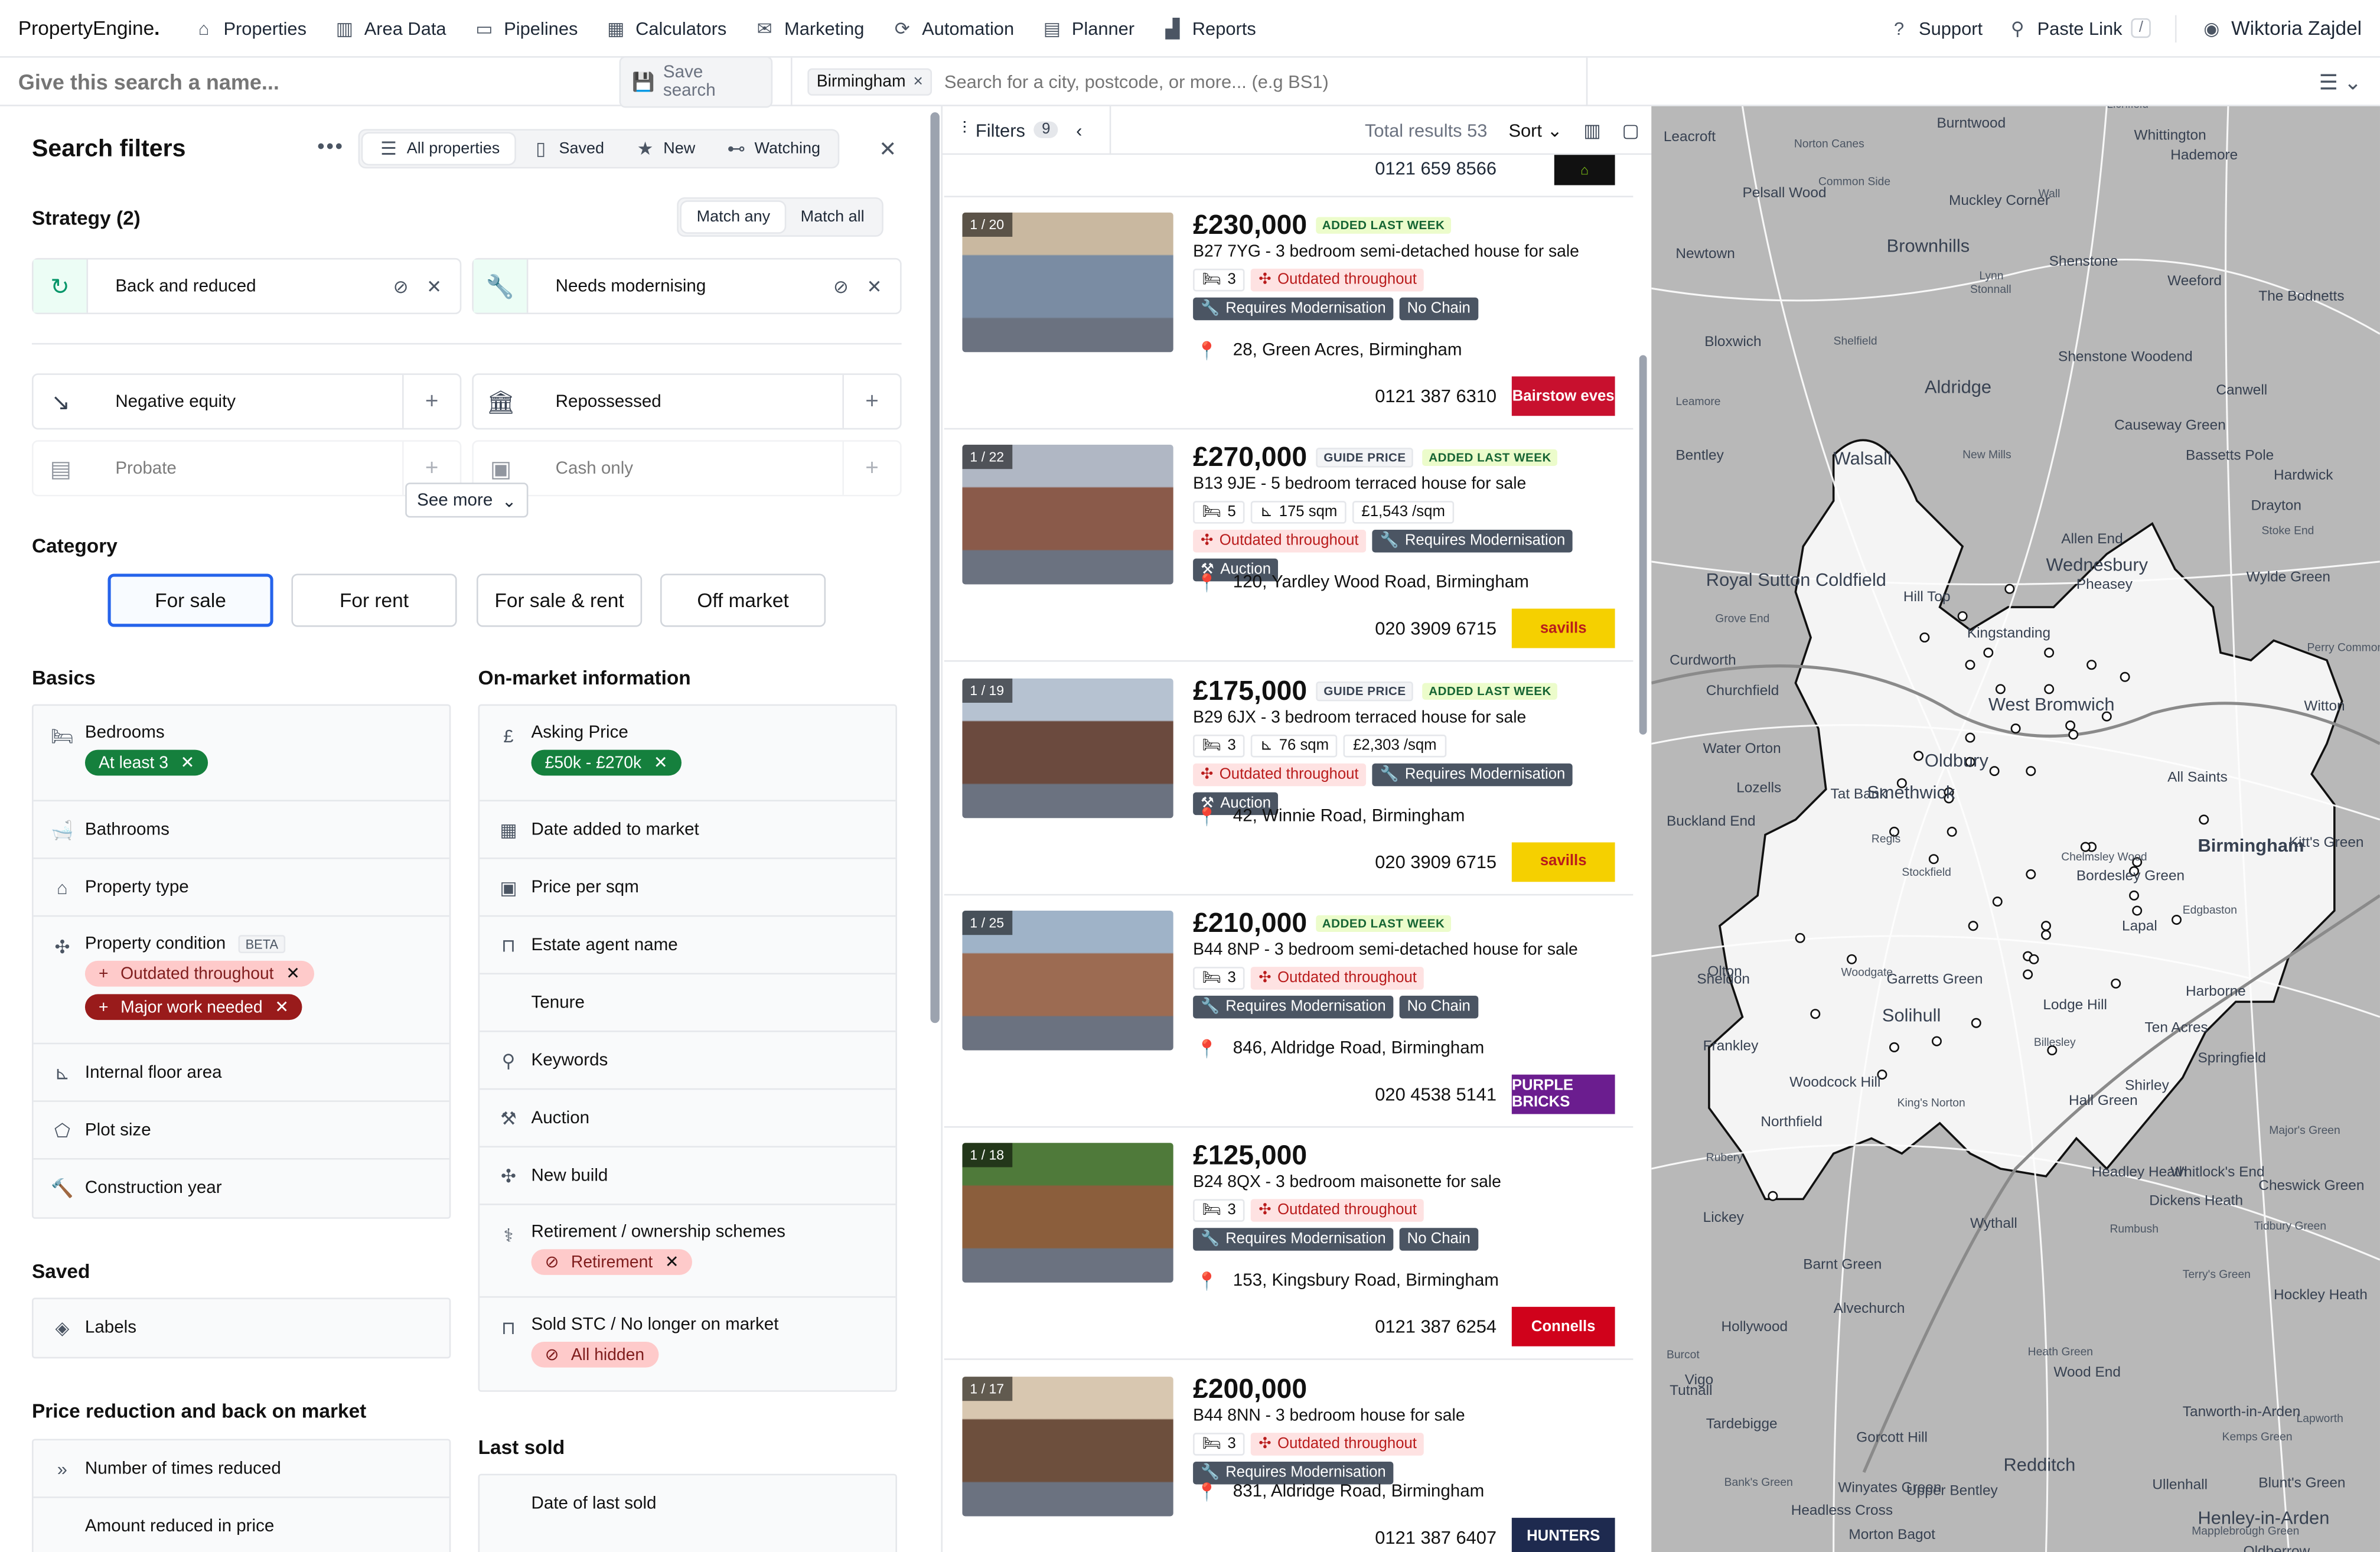  I want to click on filter-bathrooms: 🛁 Bathrooms, so click(241, 830).